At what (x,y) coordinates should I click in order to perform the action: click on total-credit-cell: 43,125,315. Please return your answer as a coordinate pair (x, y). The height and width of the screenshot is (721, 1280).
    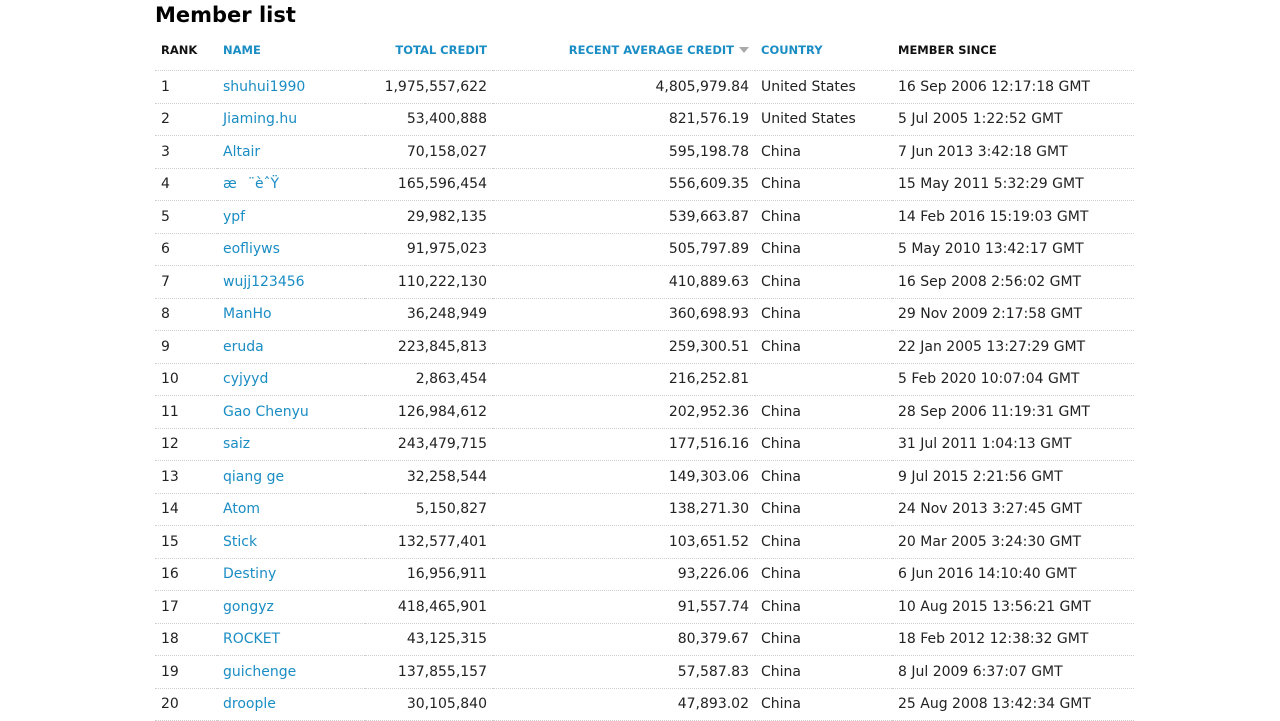
    Looking at the image, I should click on (429, 639).